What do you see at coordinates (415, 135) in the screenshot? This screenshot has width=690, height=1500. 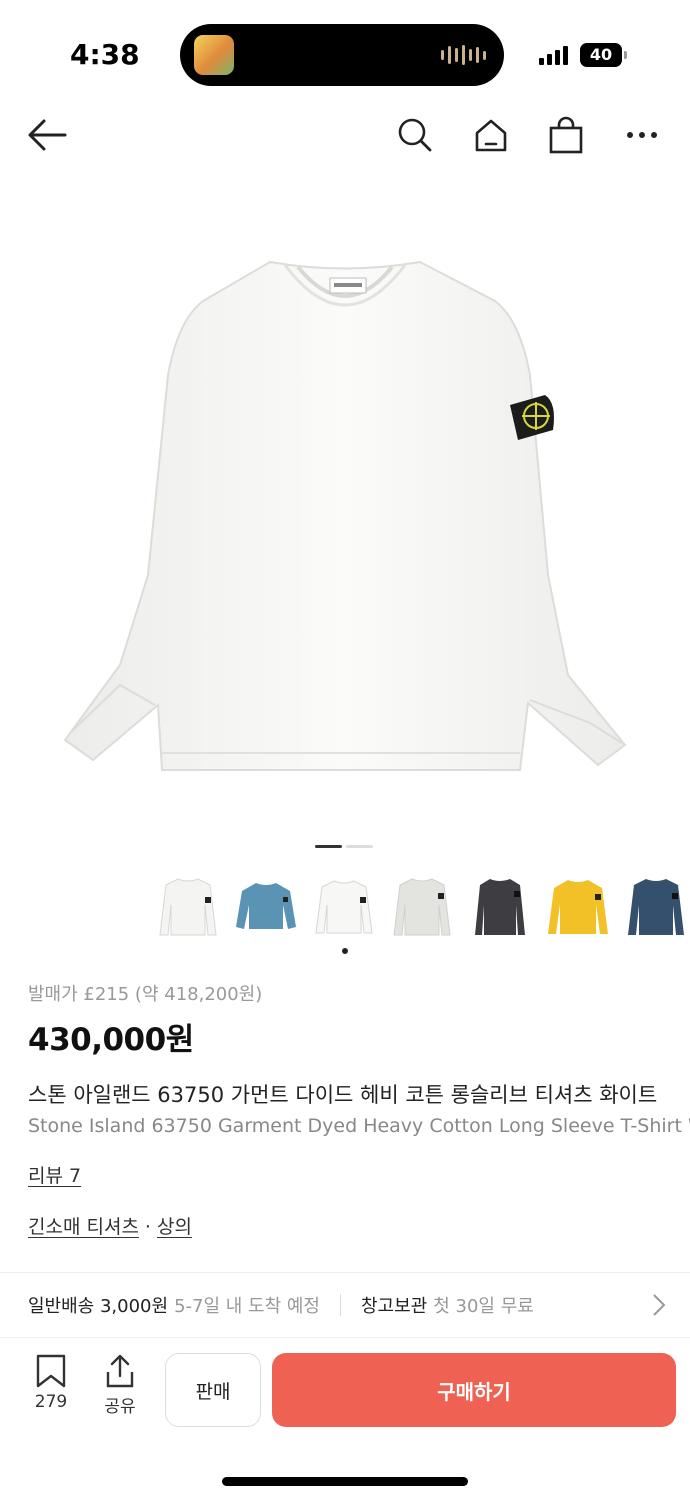 I see `search-icon` at bounding box center [415, 135].